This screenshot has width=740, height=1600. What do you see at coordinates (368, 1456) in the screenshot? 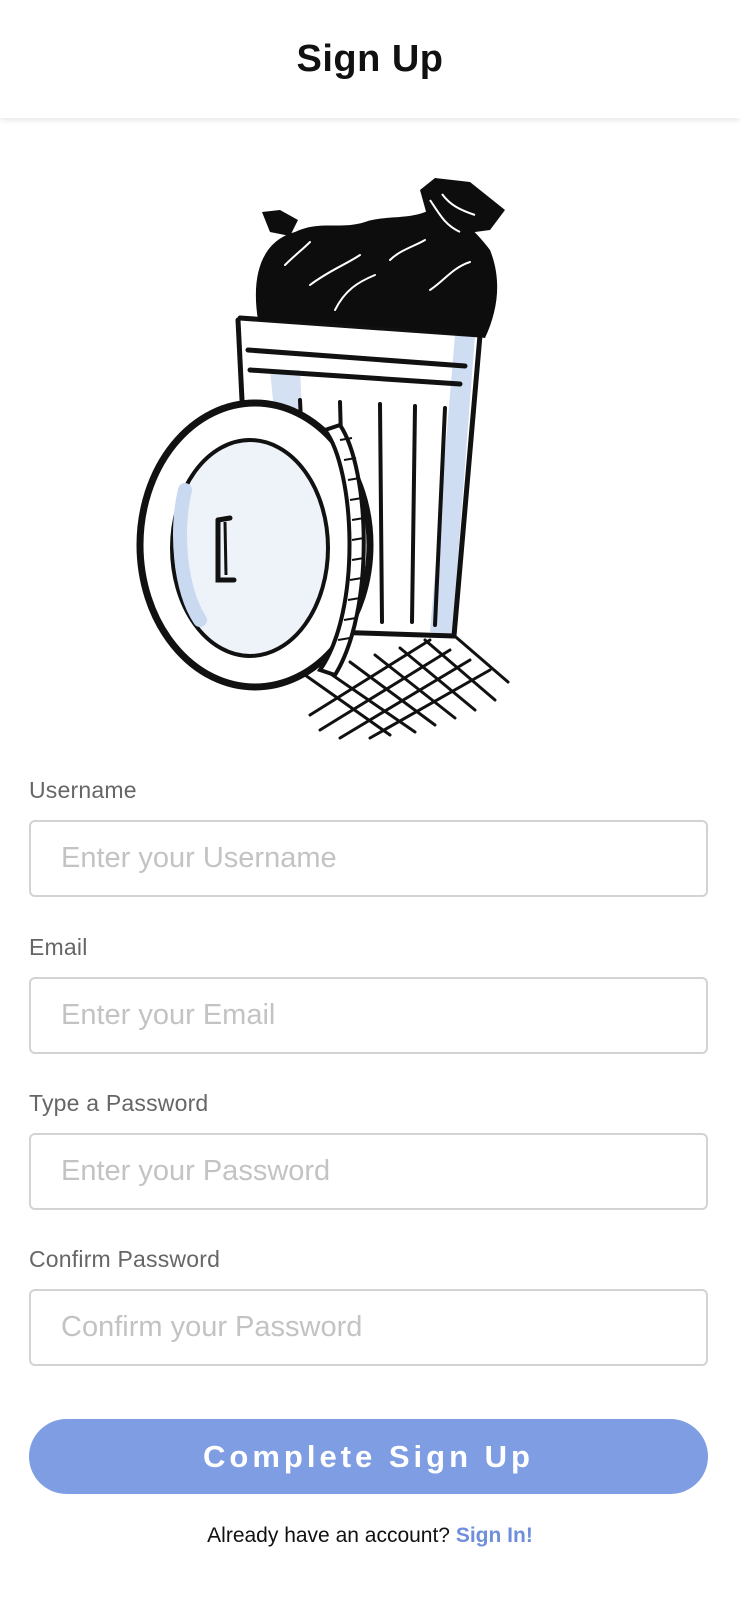
I see `complete-sign-up-button: Complete Sign Up` at bounding box center [368, 1456].